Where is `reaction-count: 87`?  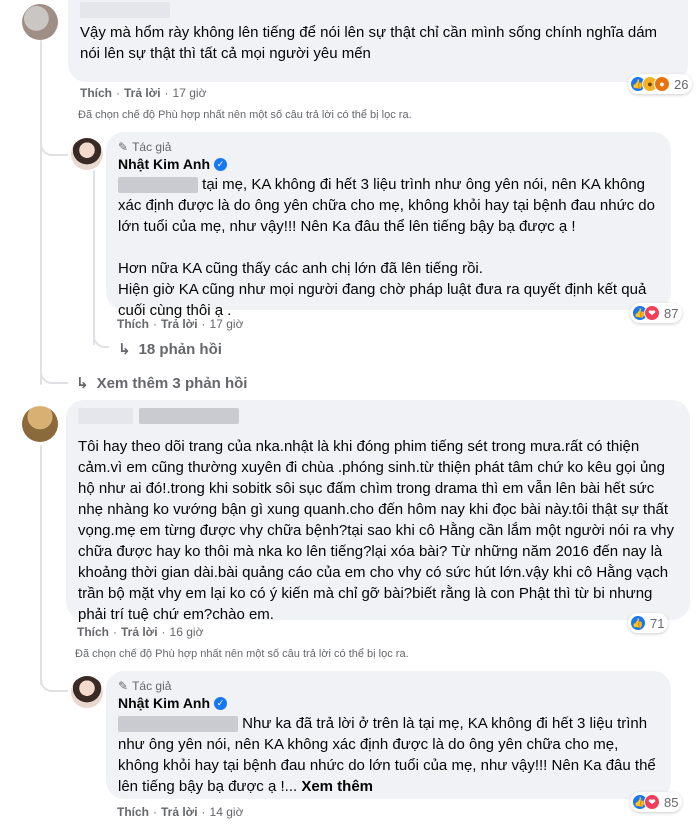
reaction-count: 87 is located at coordinates (671, 313).